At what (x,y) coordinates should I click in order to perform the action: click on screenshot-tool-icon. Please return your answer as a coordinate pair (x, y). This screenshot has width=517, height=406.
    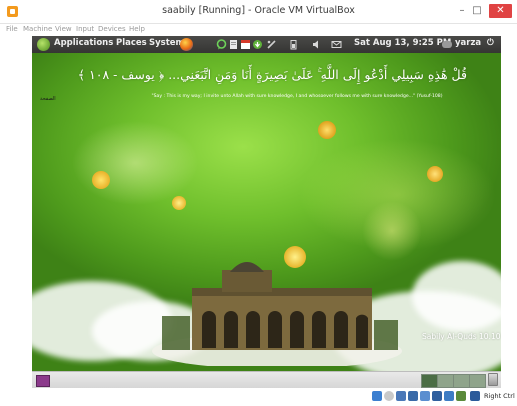
    Looking at the image, I should click on (271, 44).